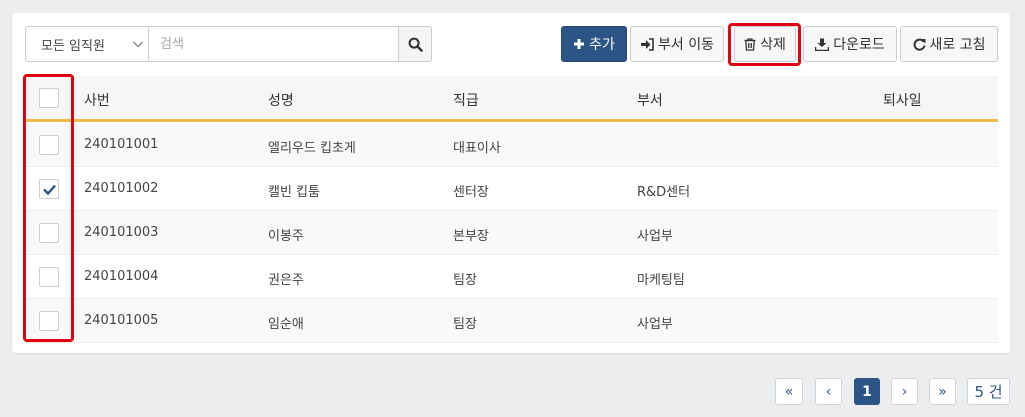  Describe the element at coordinates (466, 100) in the screenshot. I see `header-rank: 직급` at that location.